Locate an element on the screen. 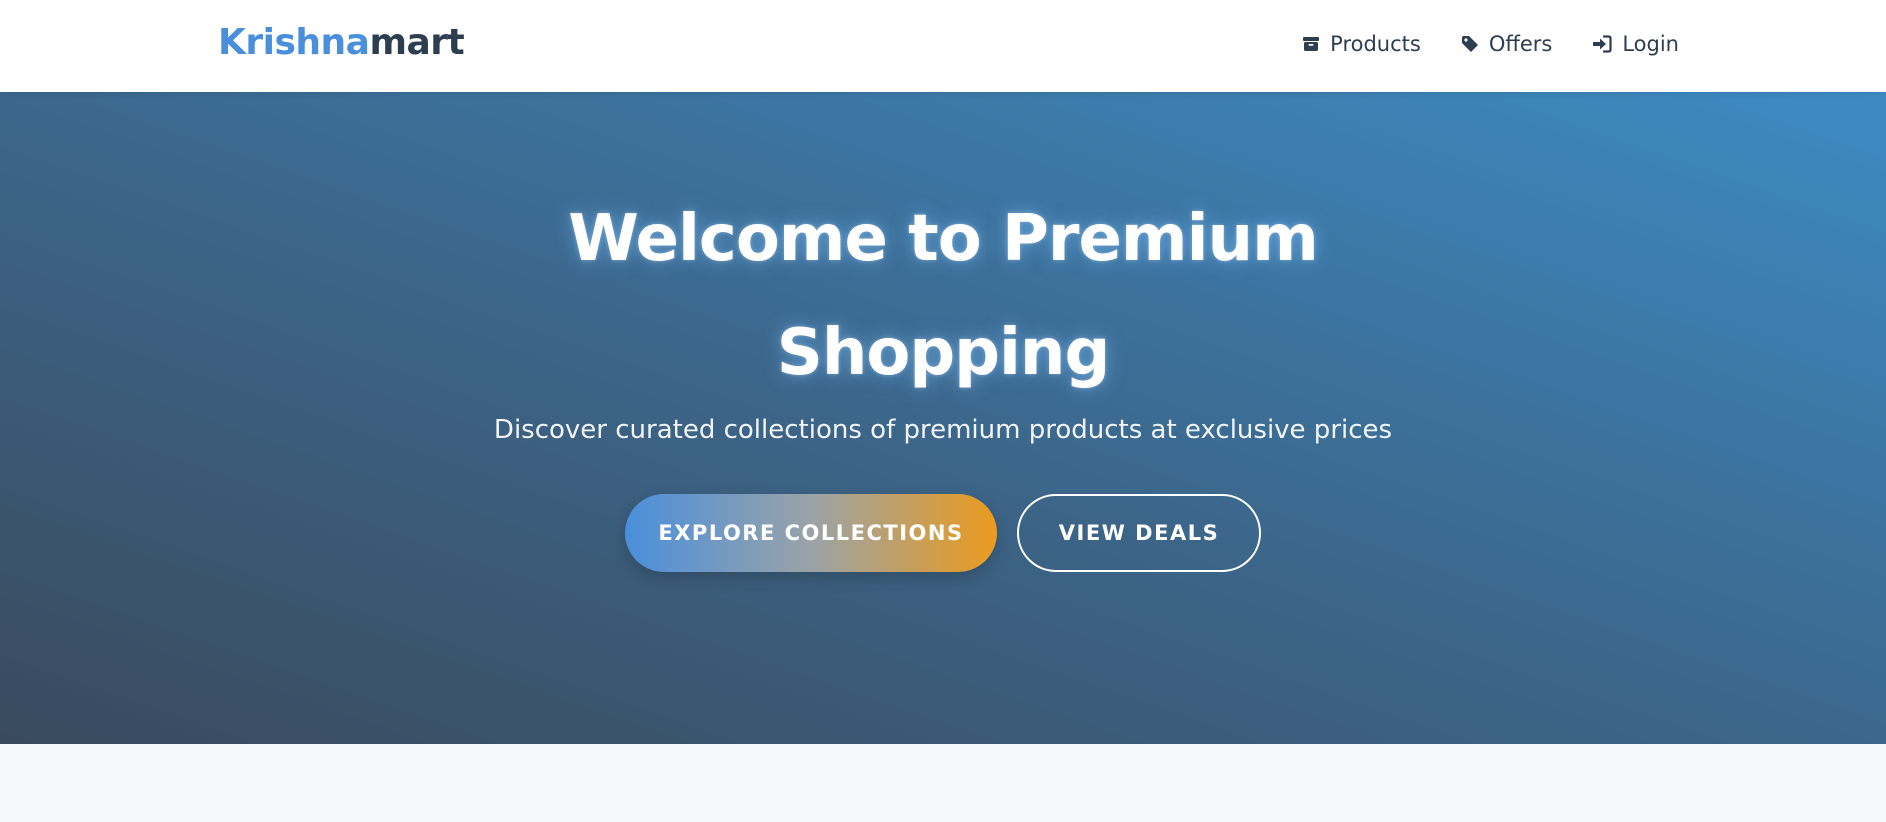 The width and height of the screenshot is (1886, 822). brand-logo-part1: Krishna is located at coordinates (294, 42).